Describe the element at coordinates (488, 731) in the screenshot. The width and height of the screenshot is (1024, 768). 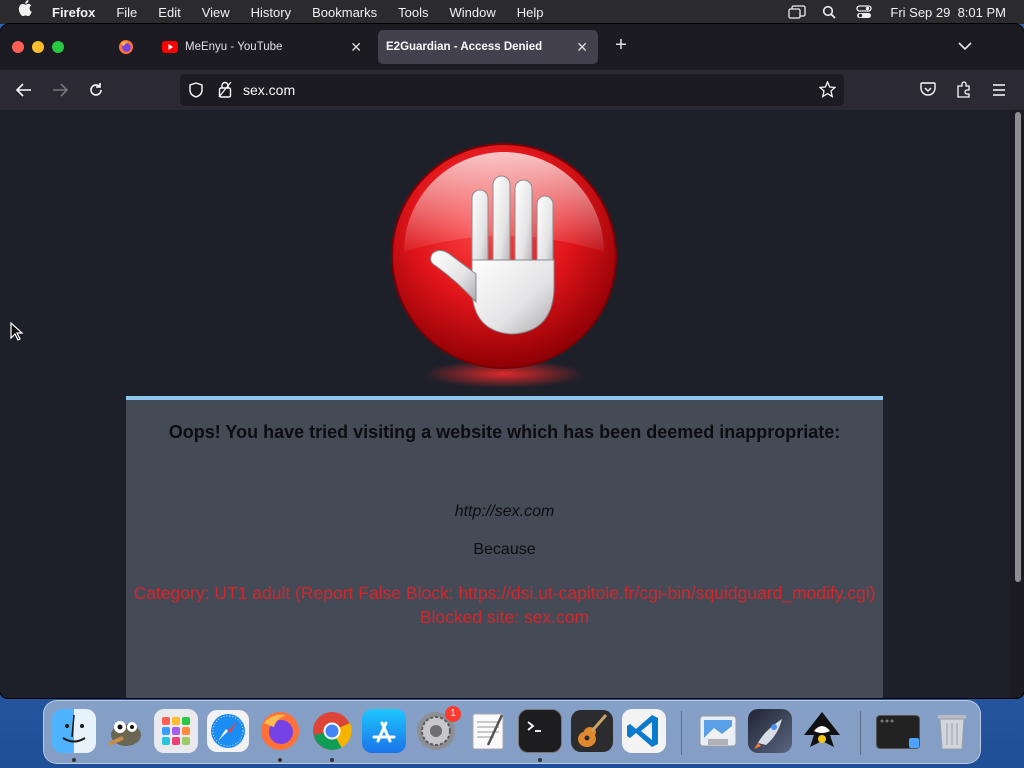
I see `textedit-icon` at that location.